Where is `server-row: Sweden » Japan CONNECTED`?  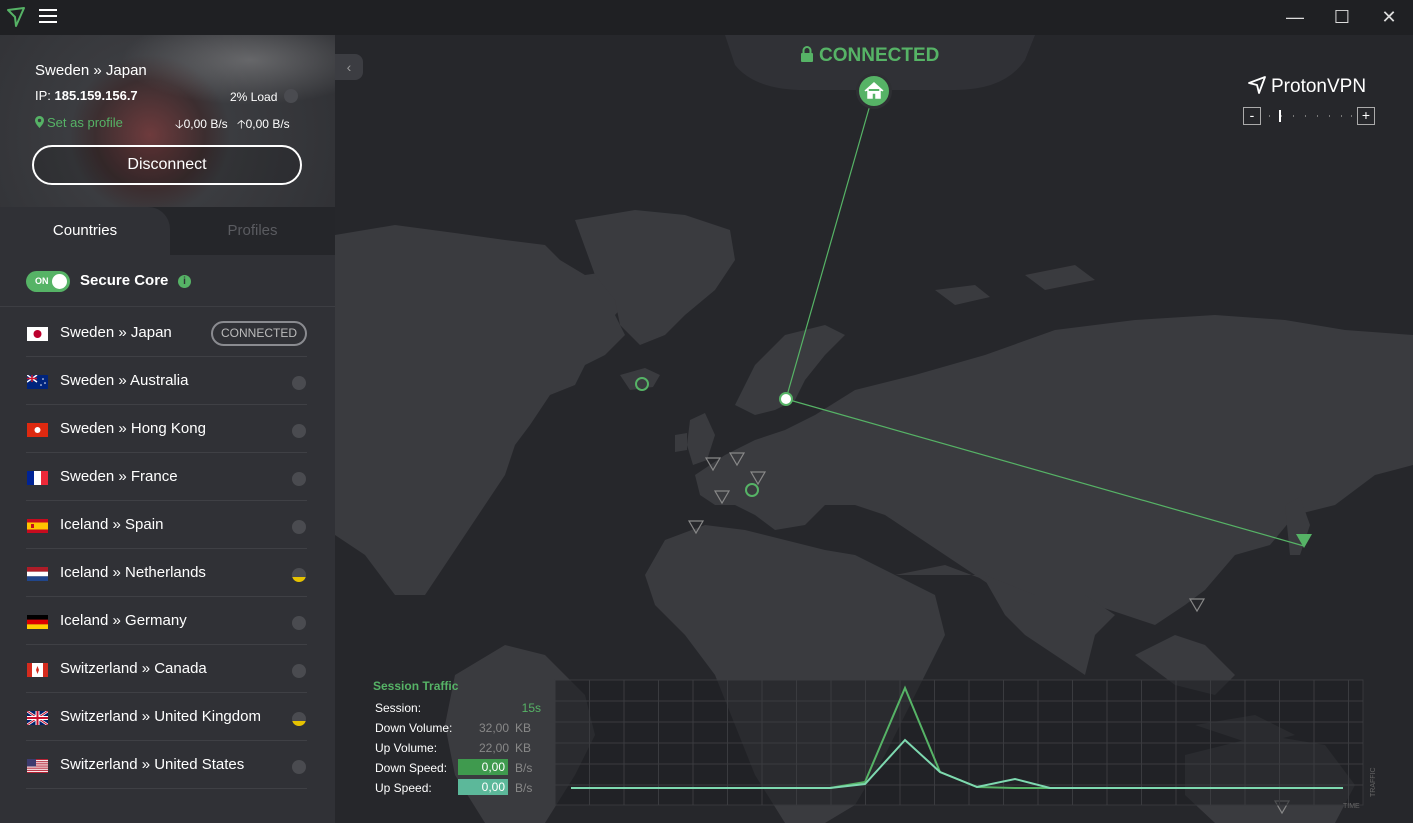
server-row: Sweden » Japan CONNECTED is located at coordinates (167, 333).